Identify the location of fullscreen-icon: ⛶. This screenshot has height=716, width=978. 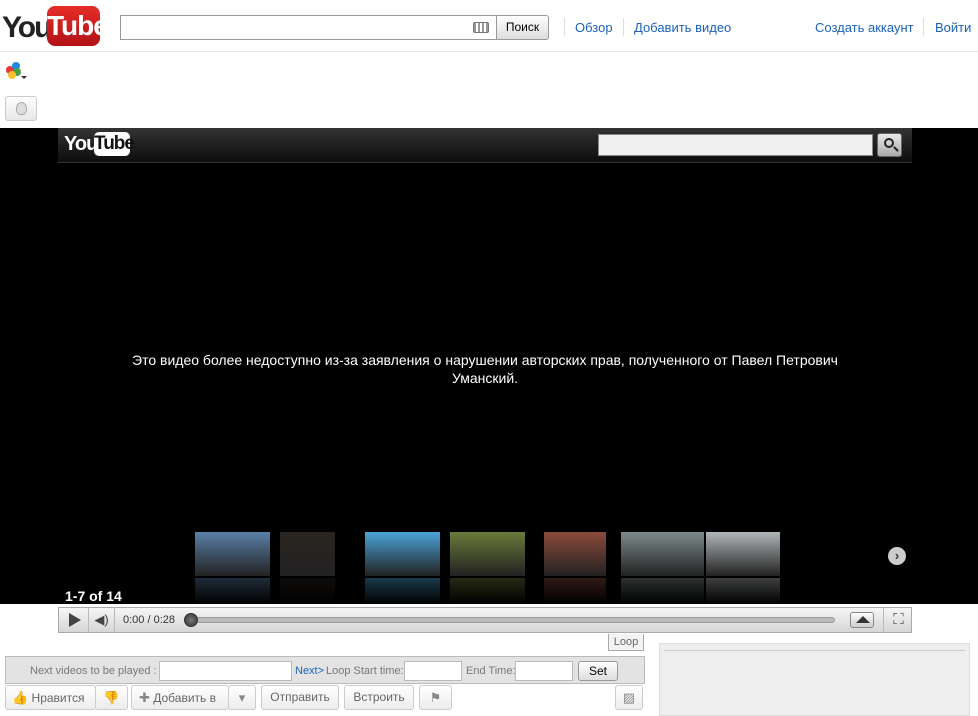
(898, 619).